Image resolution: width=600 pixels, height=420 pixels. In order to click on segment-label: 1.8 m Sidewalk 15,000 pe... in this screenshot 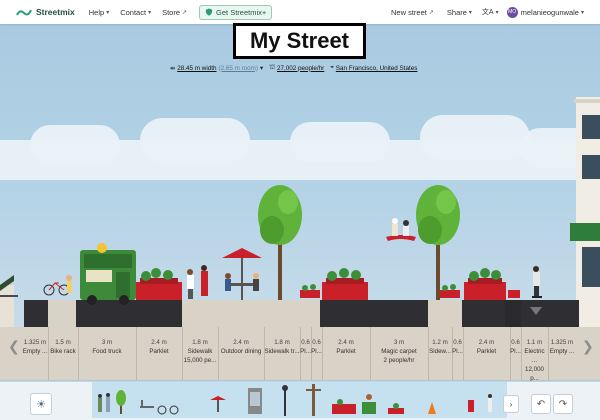, I will do `click(200, 351)`.